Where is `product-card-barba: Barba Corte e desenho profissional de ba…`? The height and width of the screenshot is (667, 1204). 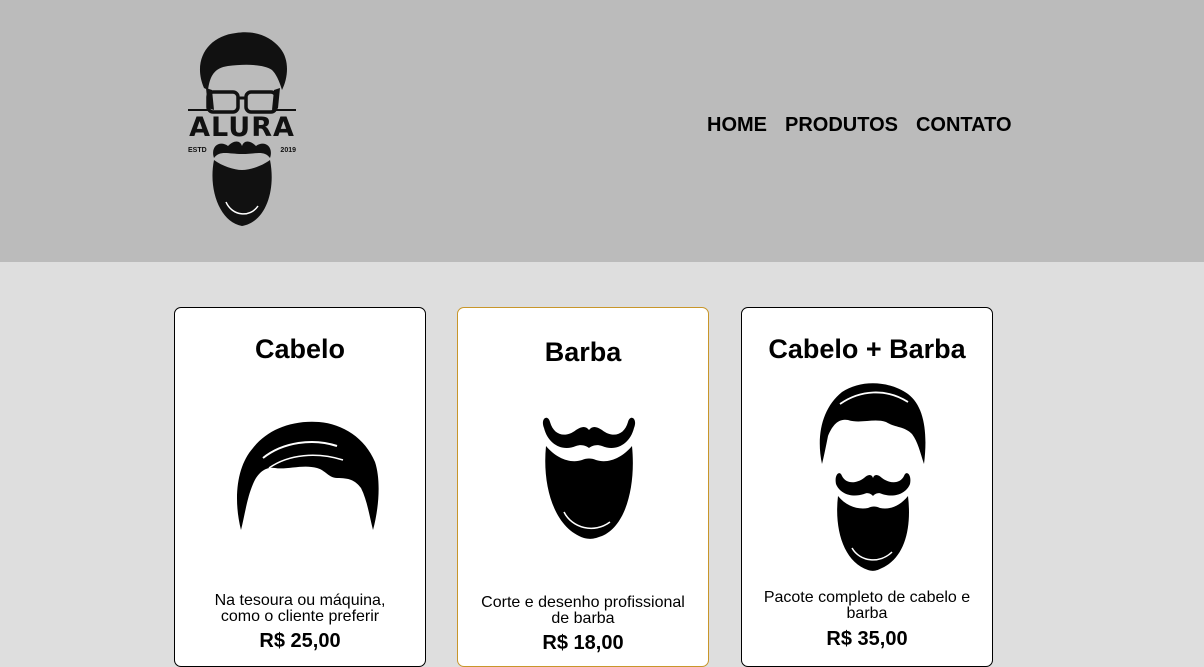
product-card-barba: Barba Corte e desenho profissional de ba… is located at coordinates (583, 487).